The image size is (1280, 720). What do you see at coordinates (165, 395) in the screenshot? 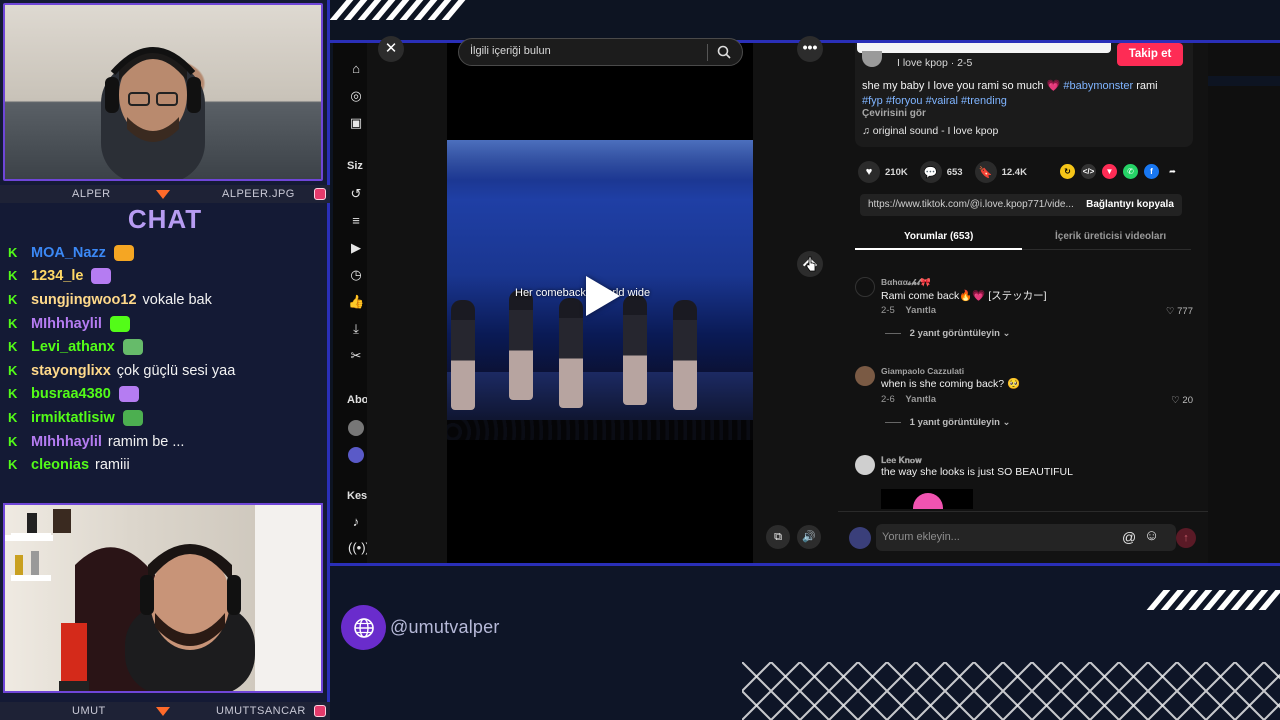
I see `chat-message: Kbusraa4380` at bounding box center [165, 395].